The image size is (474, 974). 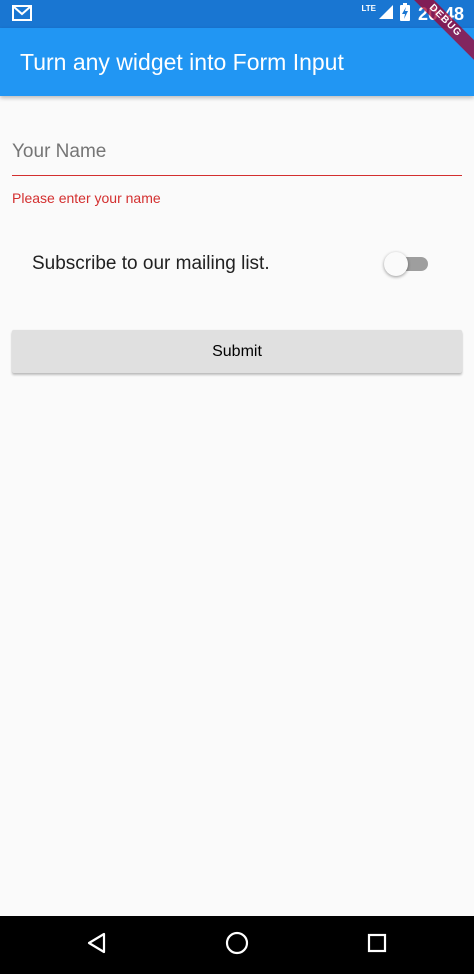 I want to click on navigation-bar, so click(x=237, y=945).